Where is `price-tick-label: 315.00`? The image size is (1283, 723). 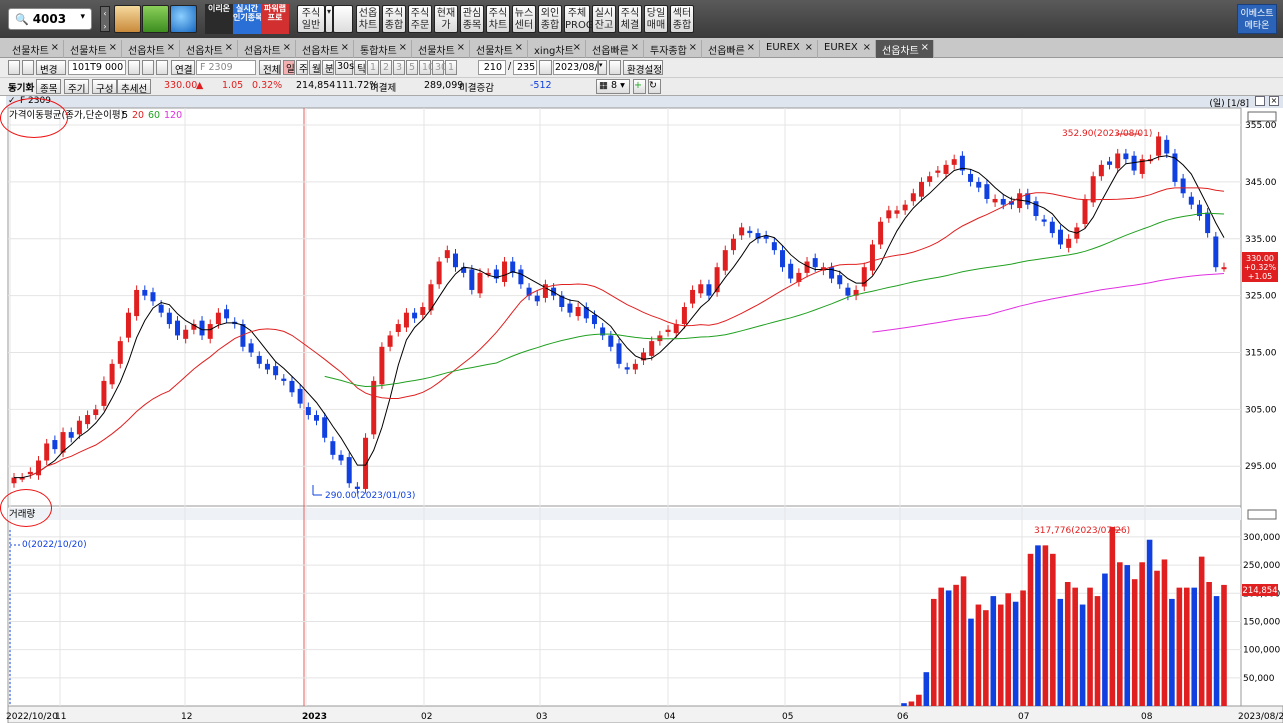 price-tick-label: 315.00 is located at coordinates (1261, 353).